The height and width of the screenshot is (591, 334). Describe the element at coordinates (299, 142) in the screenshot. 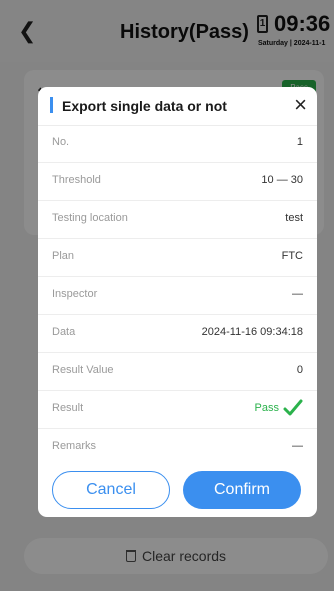

I see `row-value: 1` at that location.